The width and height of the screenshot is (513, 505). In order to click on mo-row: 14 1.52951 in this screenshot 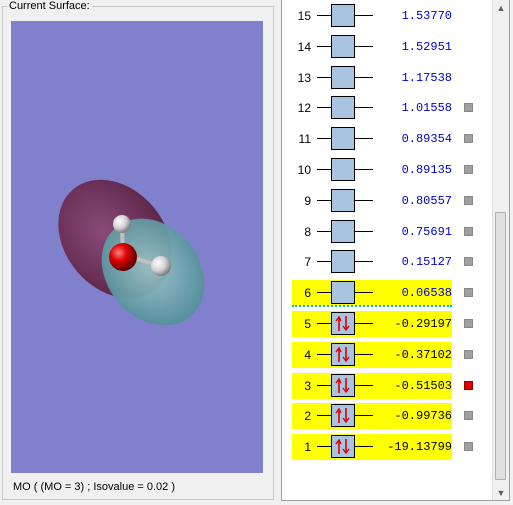, I will do `click(372, 47)`.